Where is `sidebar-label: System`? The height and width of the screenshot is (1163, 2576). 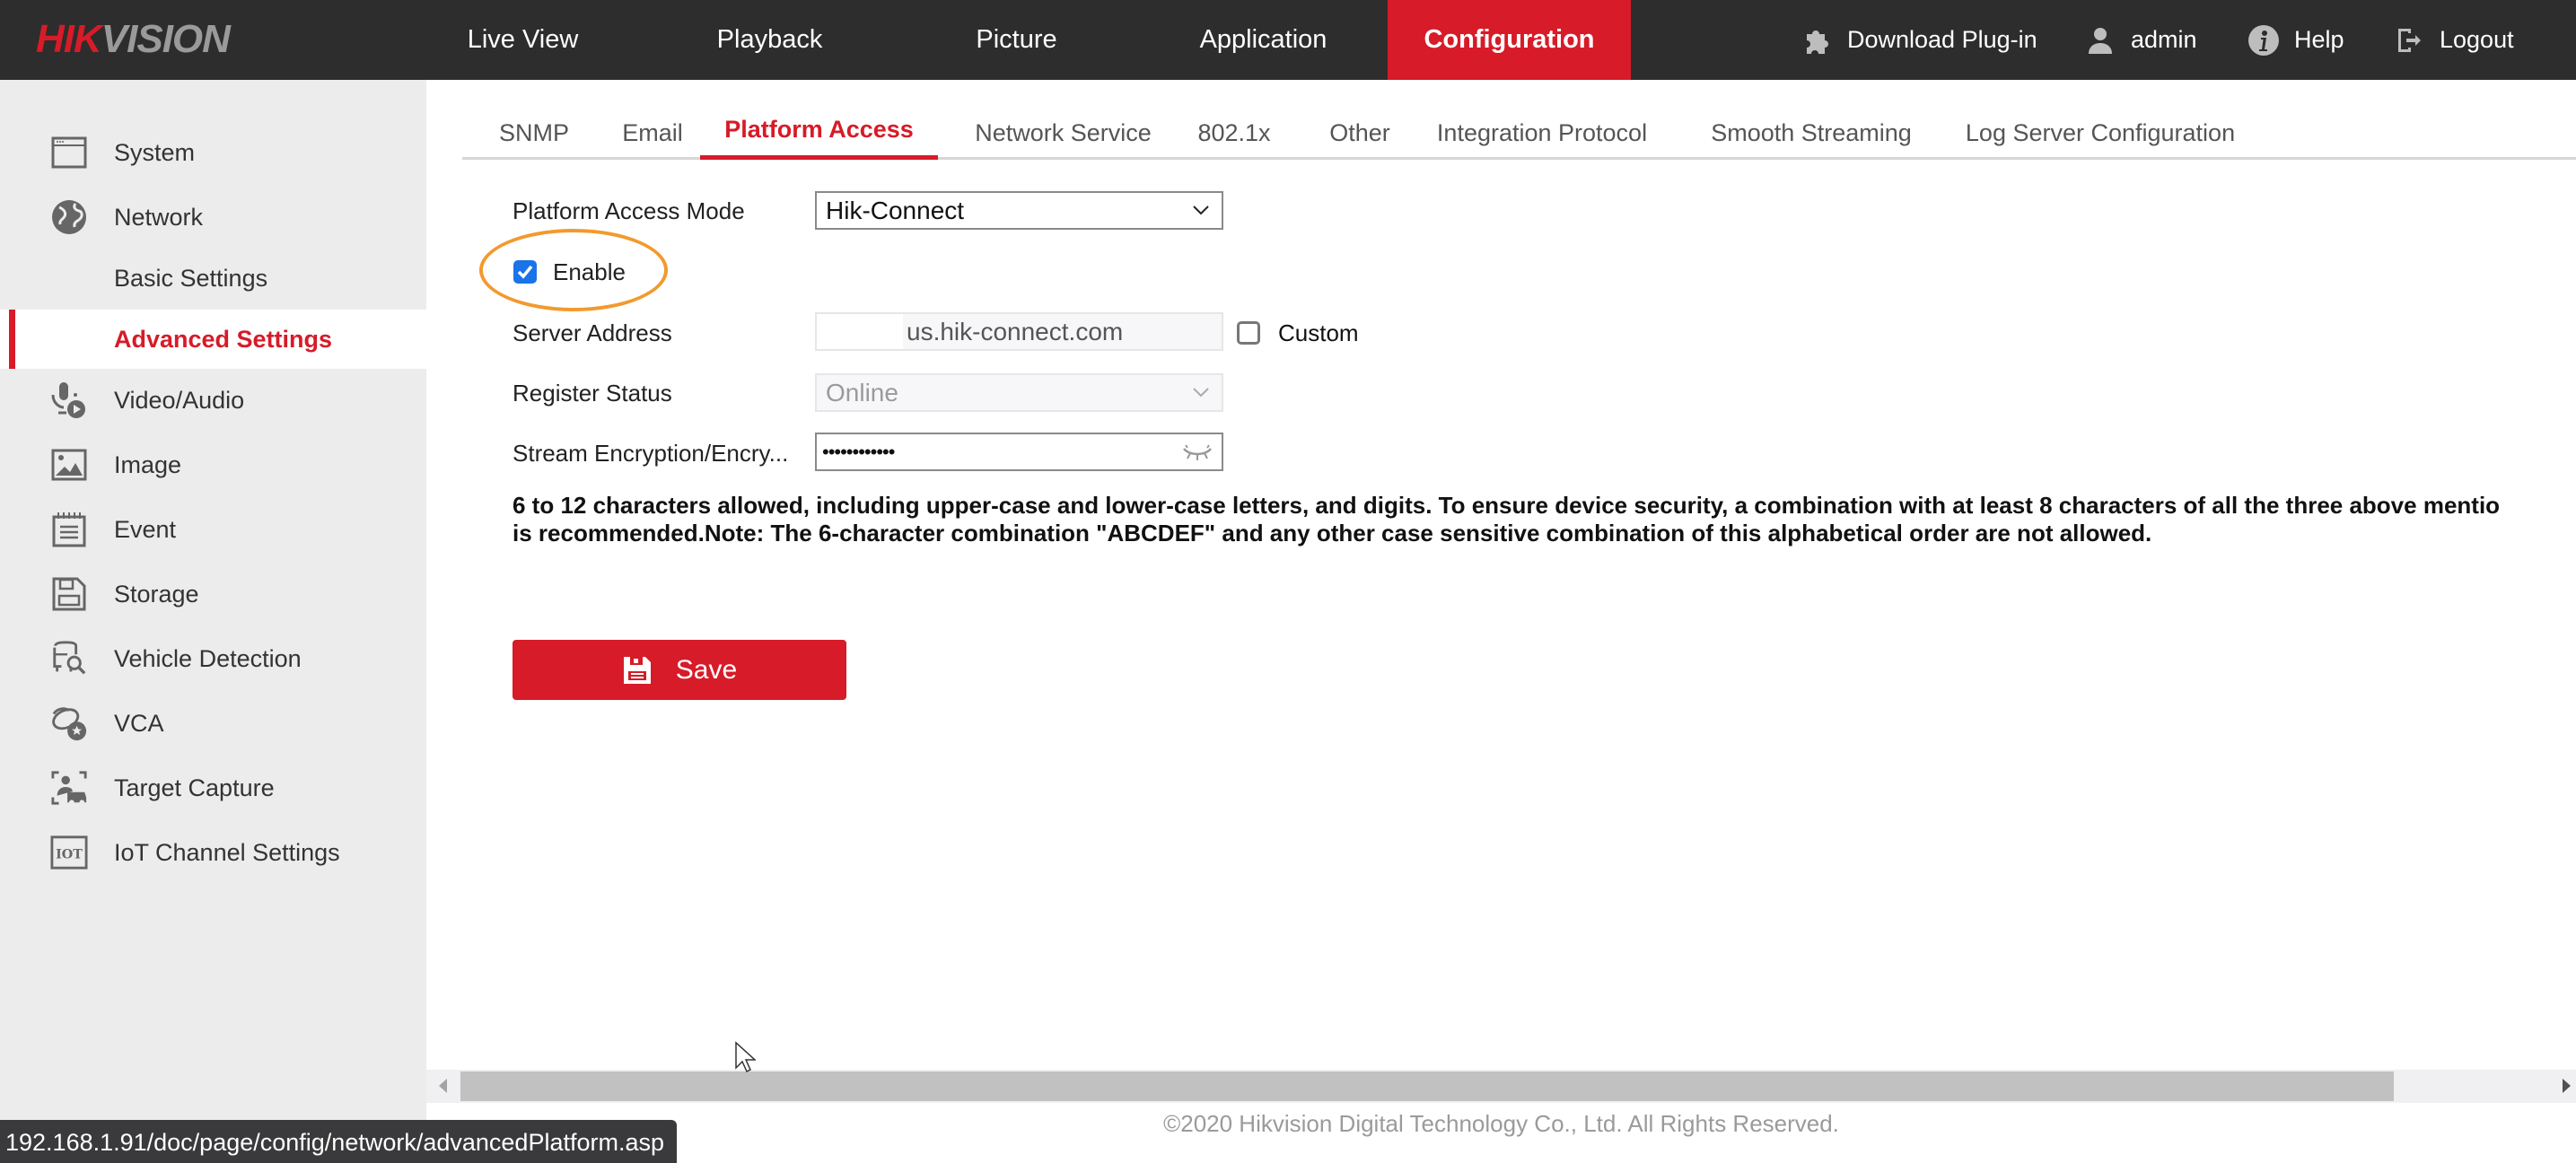
sidebar-label: System is located at coordinates (155, 152).